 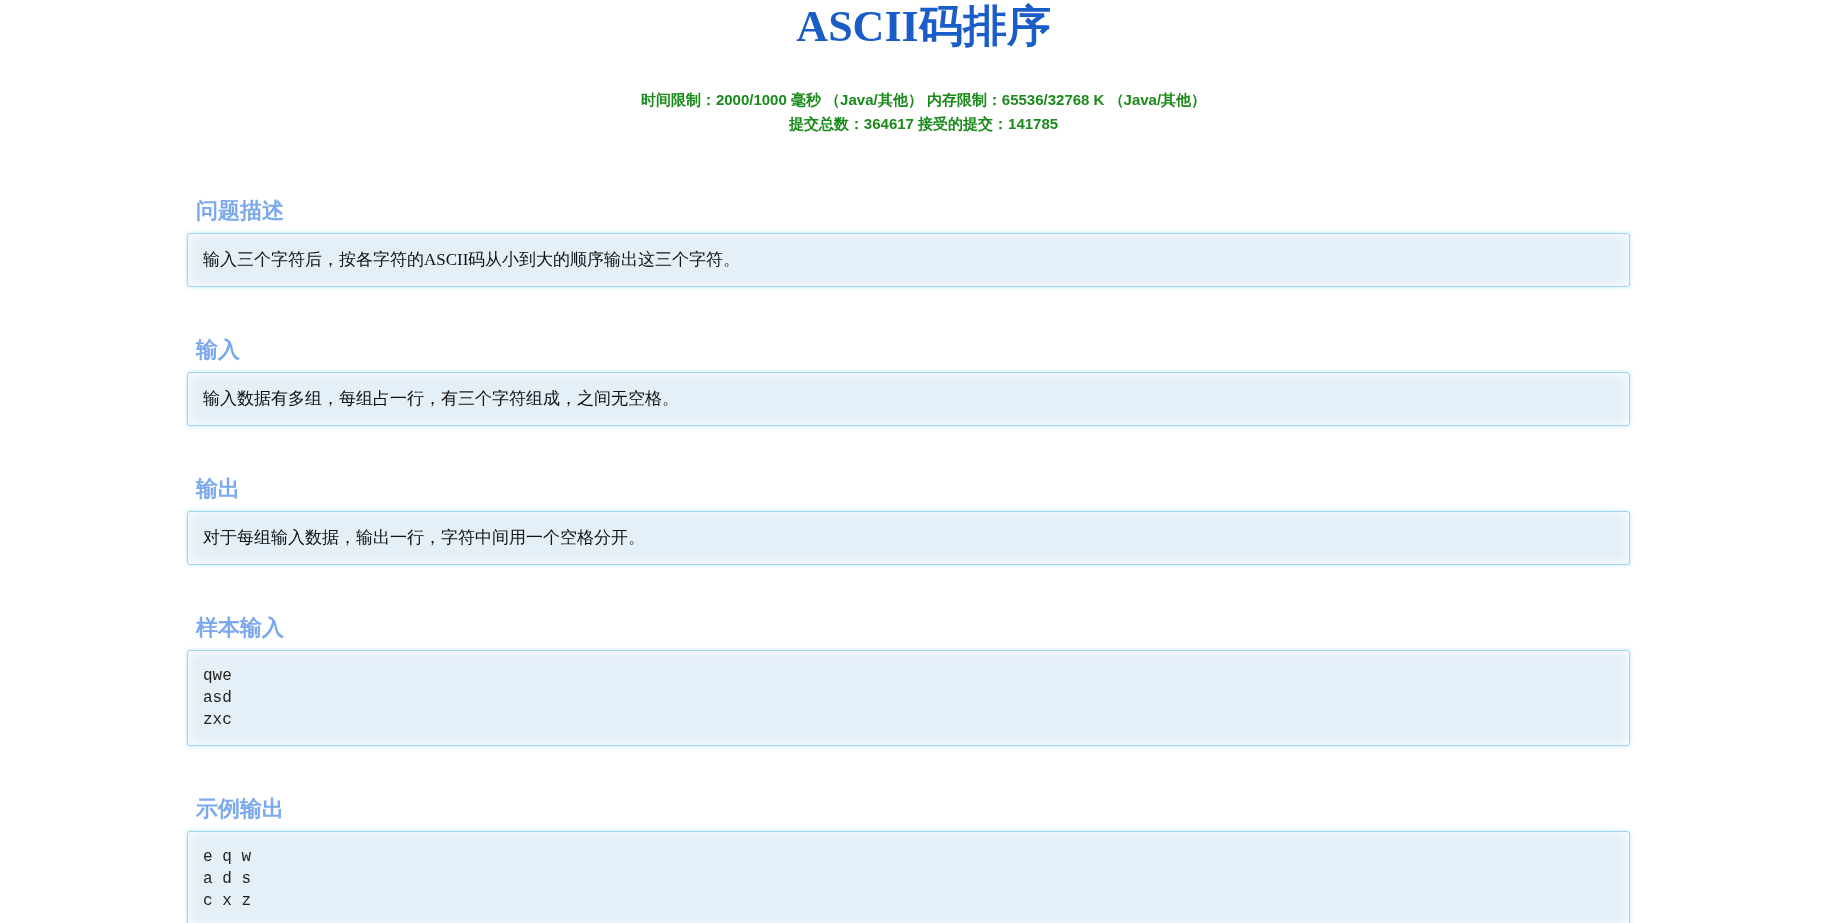 What do you see at coordinates (218, 350) in the screenshot?
I see `section-heading: 输入` at bounding box center [218, 350].